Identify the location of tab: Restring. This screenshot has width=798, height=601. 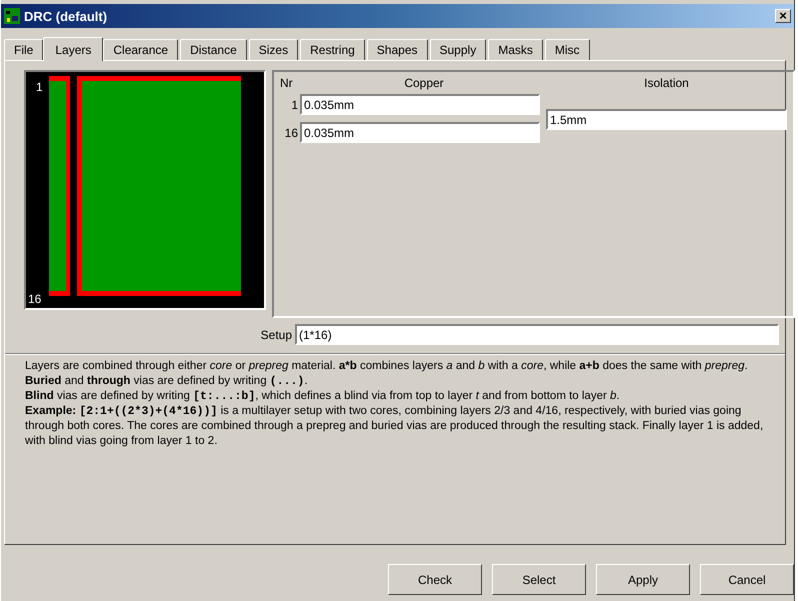
(332, 49).